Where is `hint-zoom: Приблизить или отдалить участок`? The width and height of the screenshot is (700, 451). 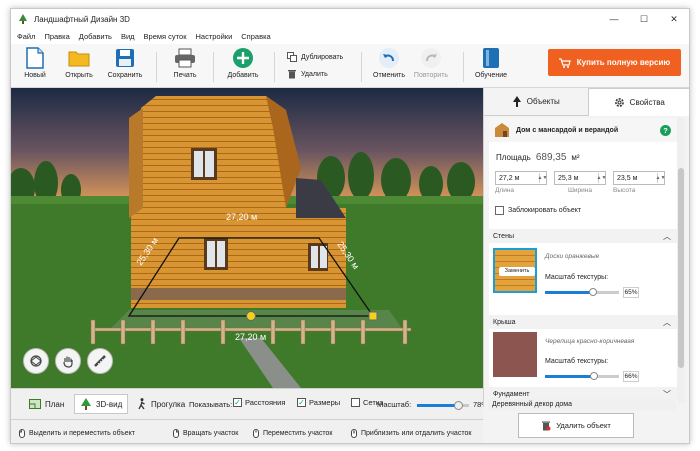 hint-zoom: Приблизить или отдалить участок is located at coordinates (411, 433).